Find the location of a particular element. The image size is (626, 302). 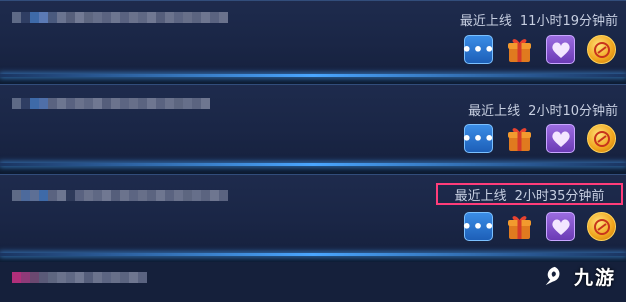

watermark-text: 九游 is located at coordinates (595, 277).